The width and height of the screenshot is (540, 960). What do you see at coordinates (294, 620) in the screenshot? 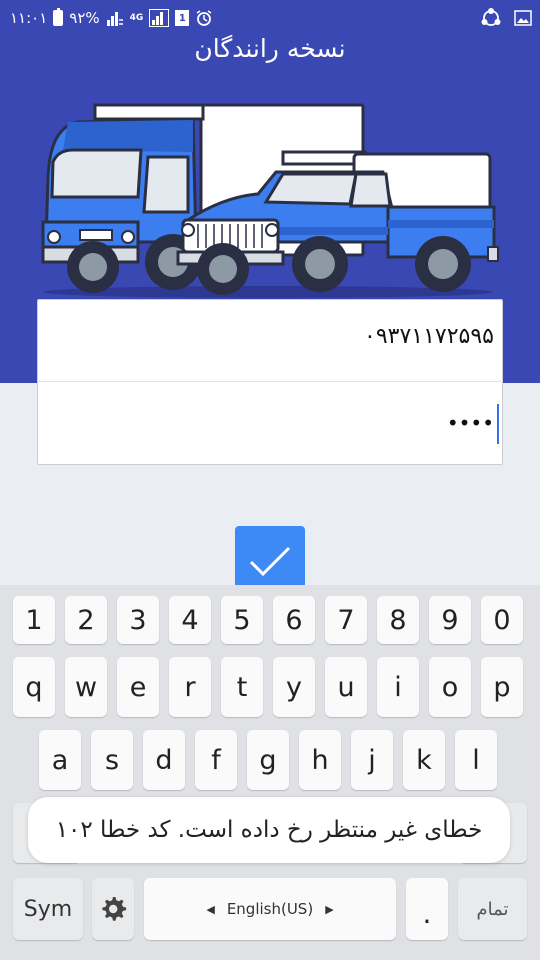
I see `key-6: 6` at bounding box center [294, 620].